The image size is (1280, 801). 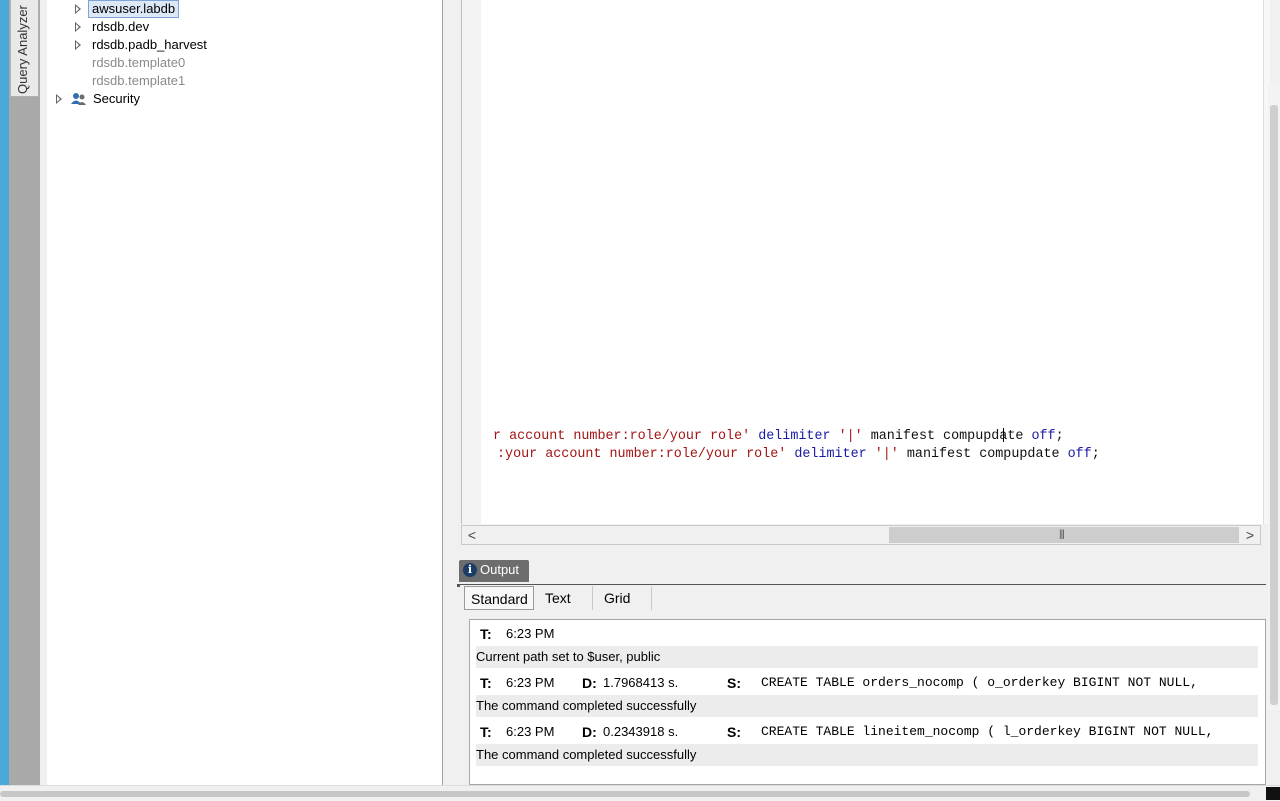 What do you see at coordinates (116, 98) in the screenshot?
I see `tree-item-label: Security` at bounding box center [116, 98].